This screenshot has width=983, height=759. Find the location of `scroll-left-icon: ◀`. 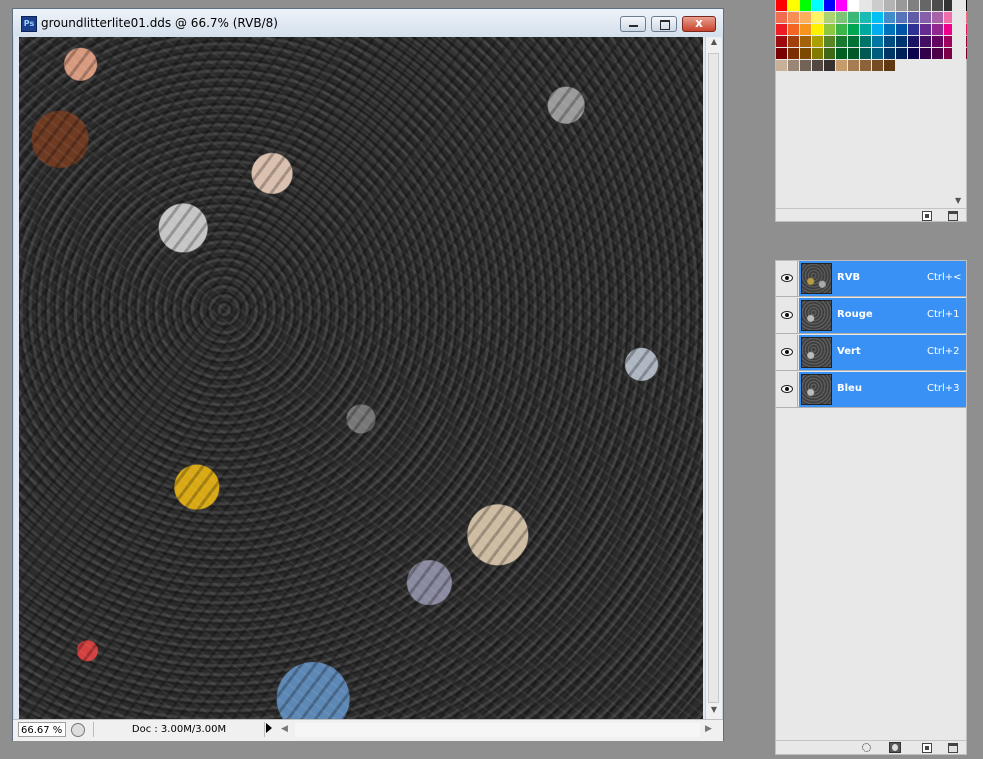

scroll-left-icon: ◀ is located at coordinates (284, 729).